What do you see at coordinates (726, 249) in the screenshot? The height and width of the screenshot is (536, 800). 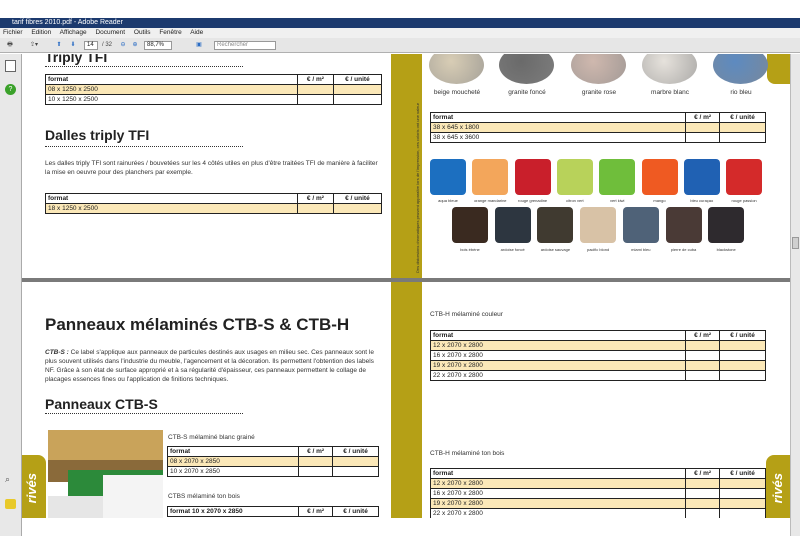 I see `color-swatch-label: blackstone` at bounding box center [726, 249].